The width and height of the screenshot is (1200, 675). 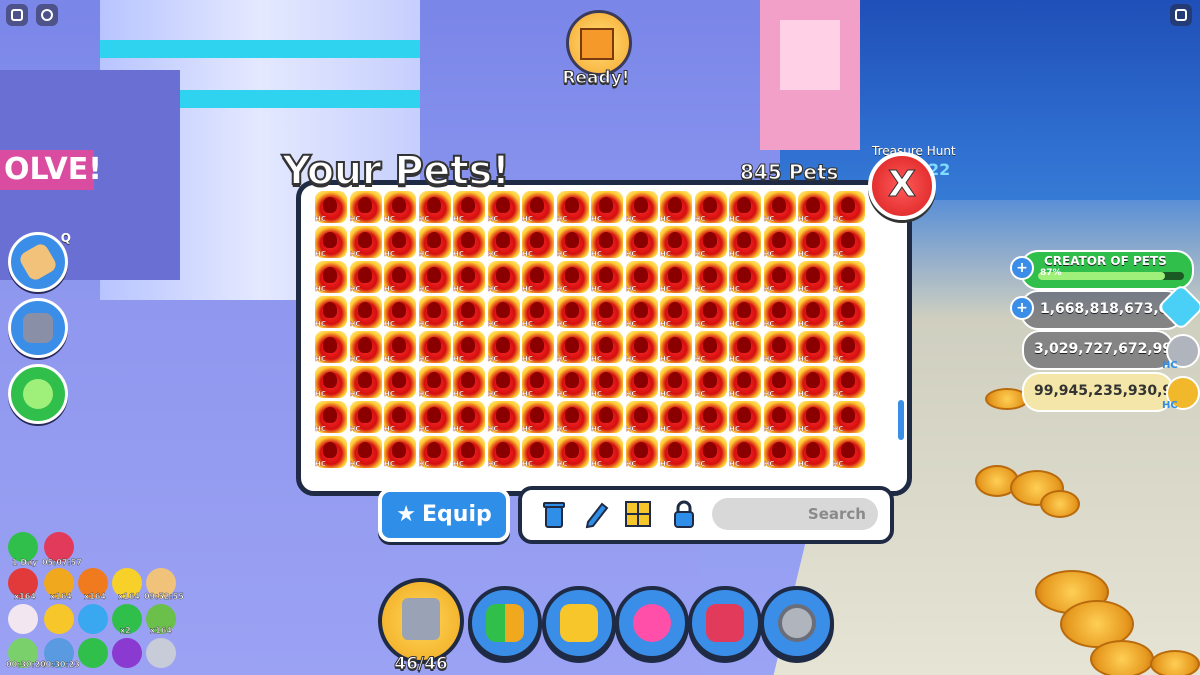 What do you see at coordinates (1022, 268) in the screenshot?
I see `rank-plus-button: +` at bounding box center [1022, 268].